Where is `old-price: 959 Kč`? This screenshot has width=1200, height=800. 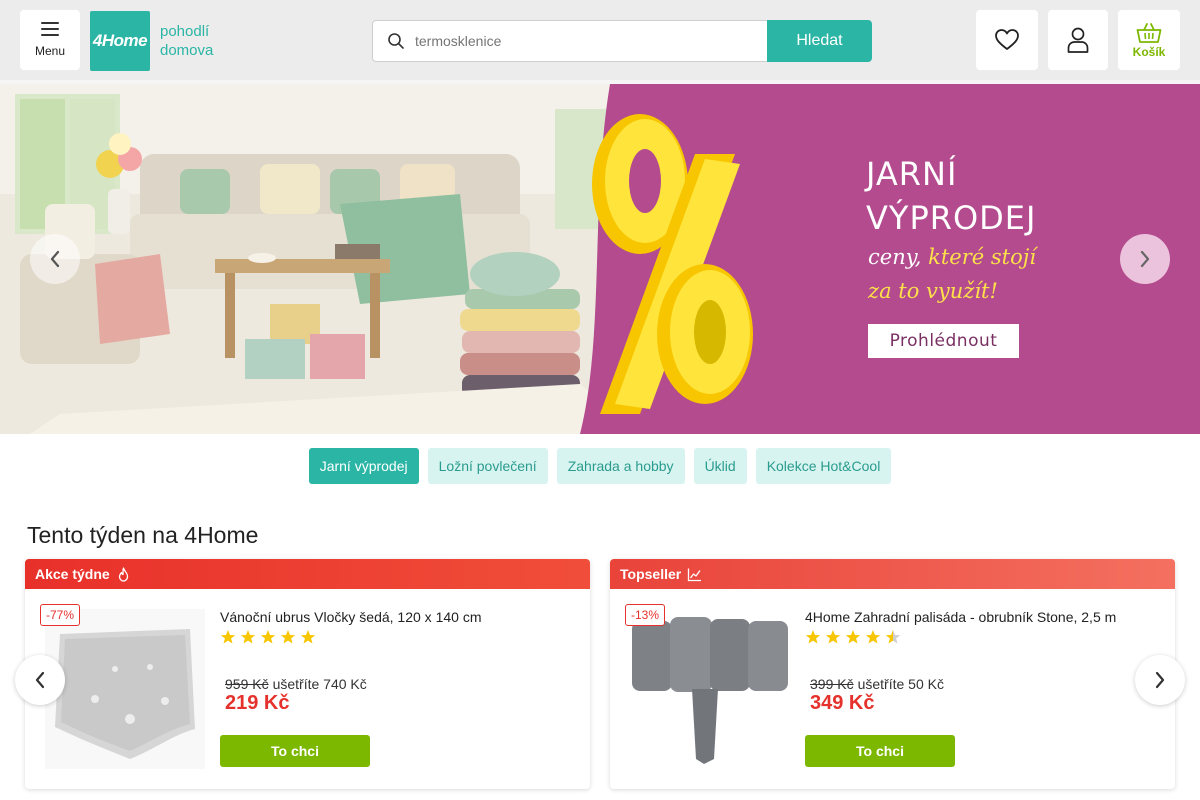
old-price: 959 Kč is located at coordinates (247, 684).